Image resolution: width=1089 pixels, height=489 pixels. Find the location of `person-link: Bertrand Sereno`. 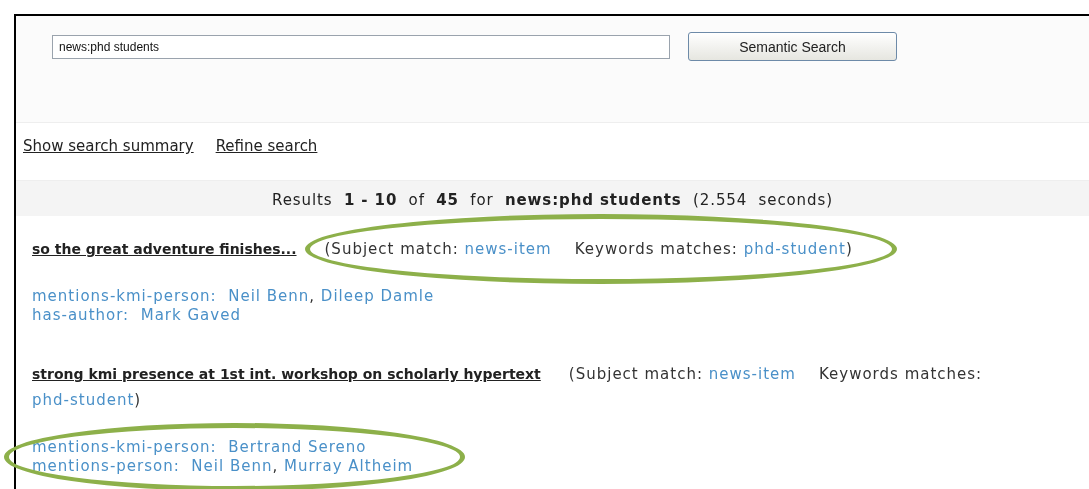

person-link: Bertrand Sereno is located at coordinates (297, 447).